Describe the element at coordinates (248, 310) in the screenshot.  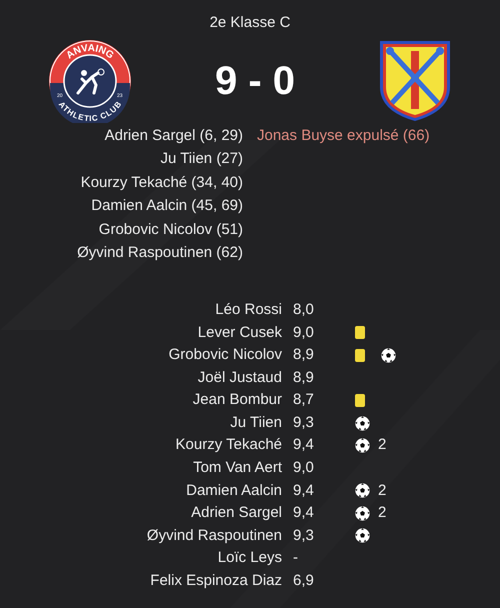
I see `player-name: Léo Rossi` at that location.